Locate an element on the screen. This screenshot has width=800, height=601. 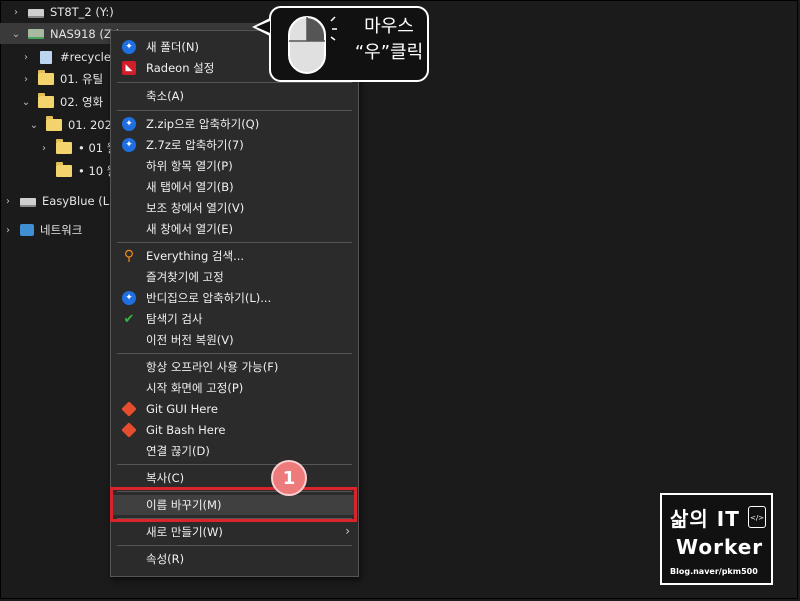
menu-item-label: Radeon 설정 is located at coordinates (180, 68).